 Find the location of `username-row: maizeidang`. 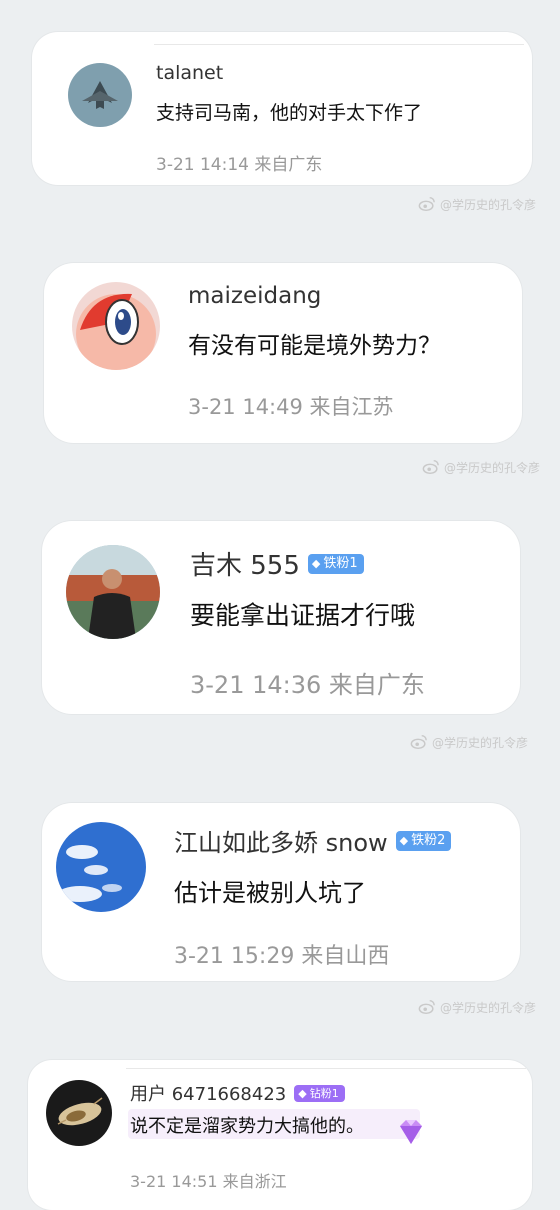

username-row: maizeidang is located at coordinates (254, 296).